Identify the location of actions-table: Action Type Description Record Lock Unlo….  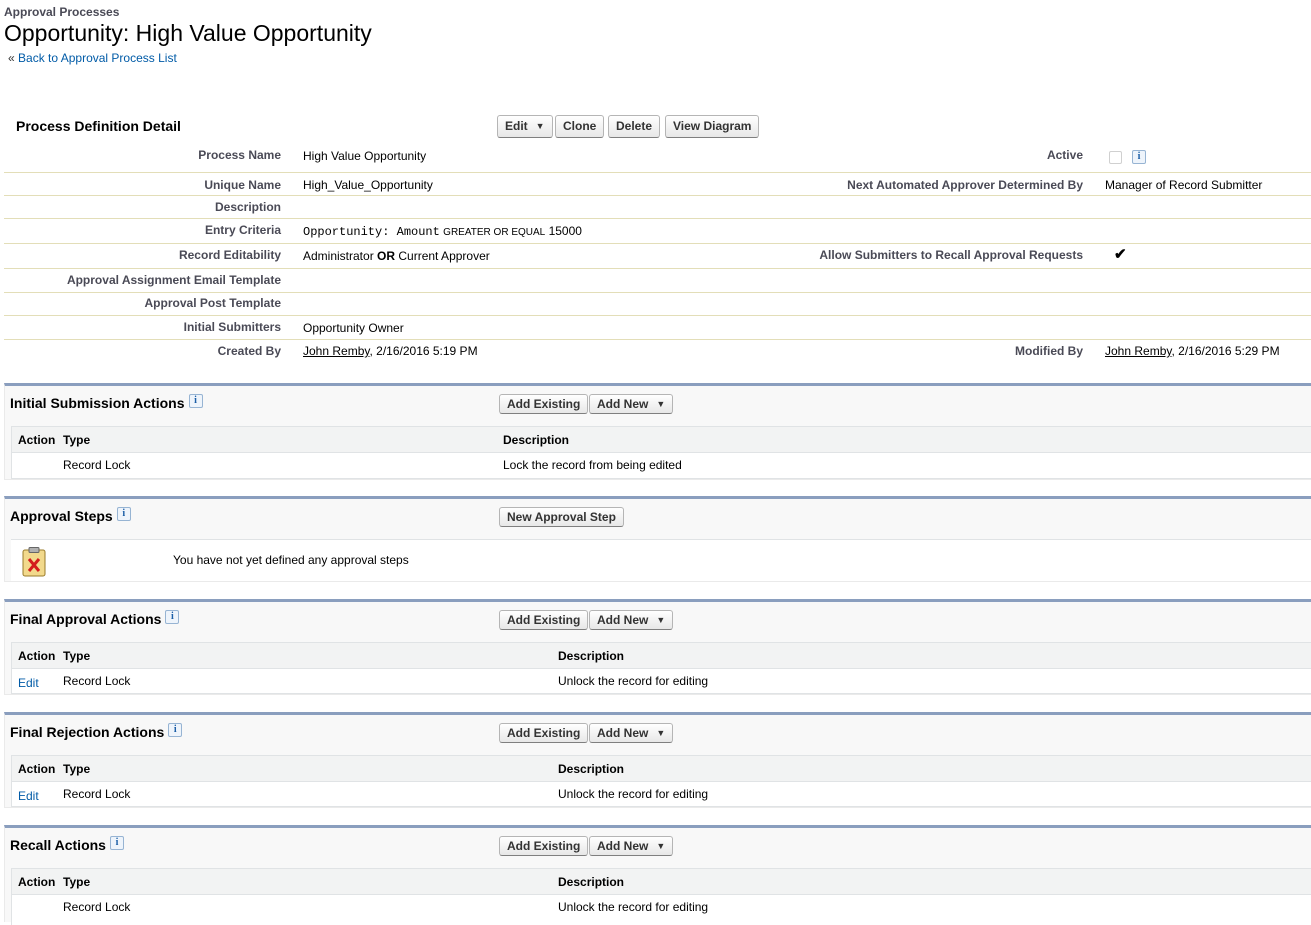
(661, 896).